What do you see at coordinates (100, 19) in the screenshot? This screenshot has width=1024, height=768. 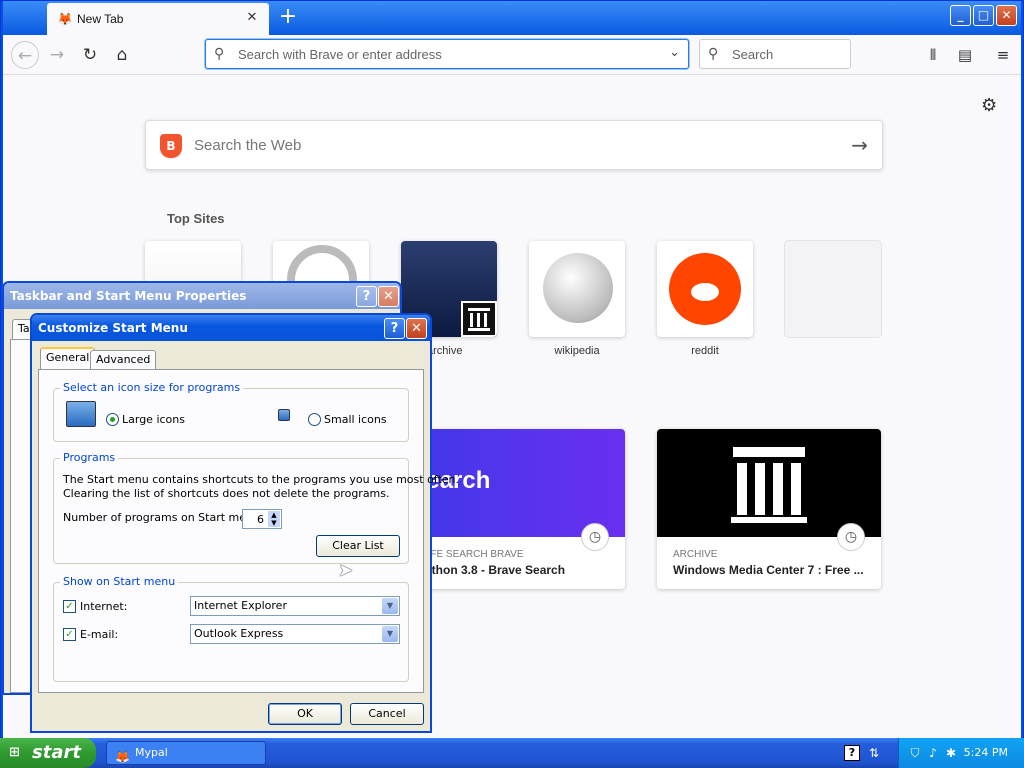 I see `tab-title: New Tab` at bounding box center [100, 19].